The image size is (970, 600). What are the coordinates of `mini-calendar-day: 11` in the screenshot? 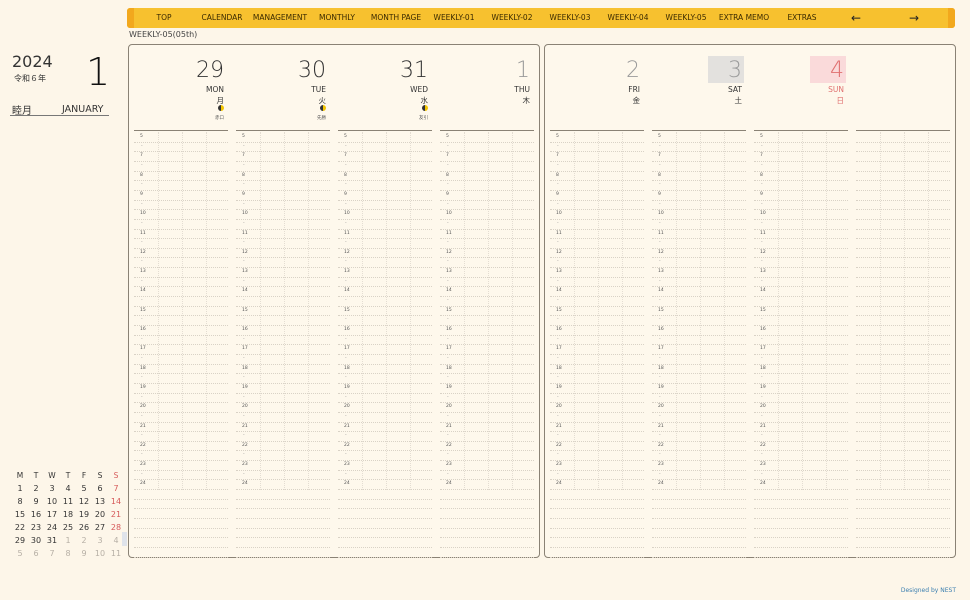 It's located at (68, 501).